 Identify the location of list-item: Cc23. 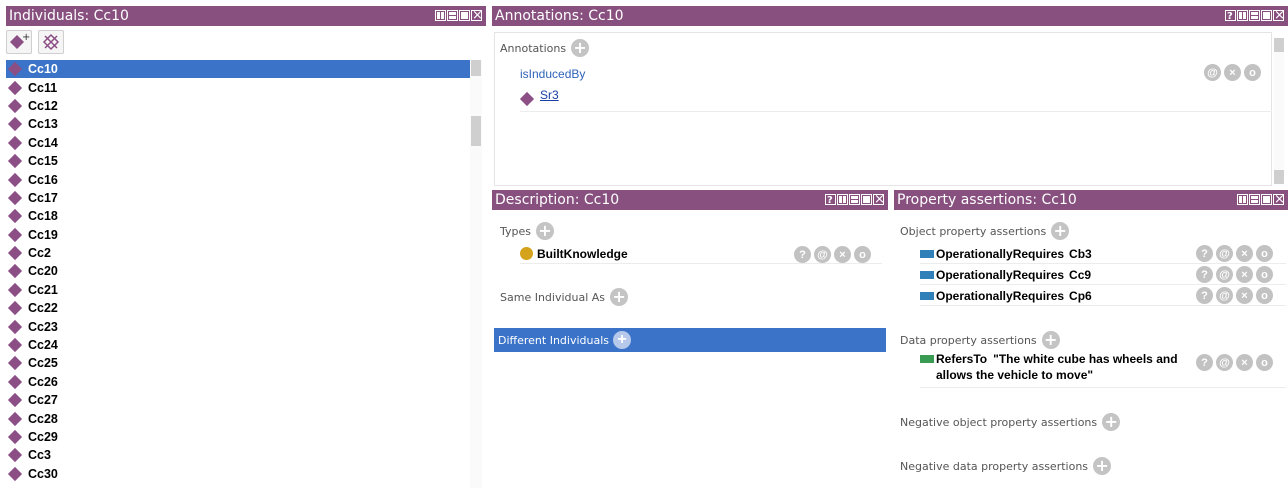
(238, 326).